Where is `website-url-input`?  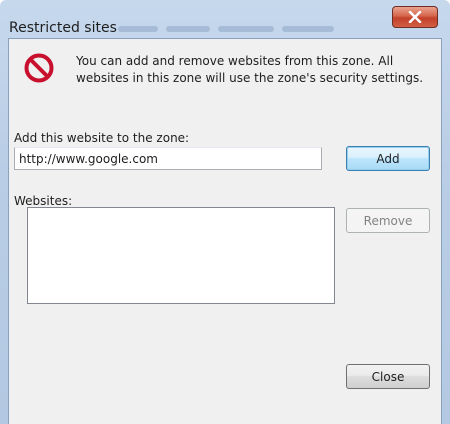 website-url-input is located at coordinates (168, 158).